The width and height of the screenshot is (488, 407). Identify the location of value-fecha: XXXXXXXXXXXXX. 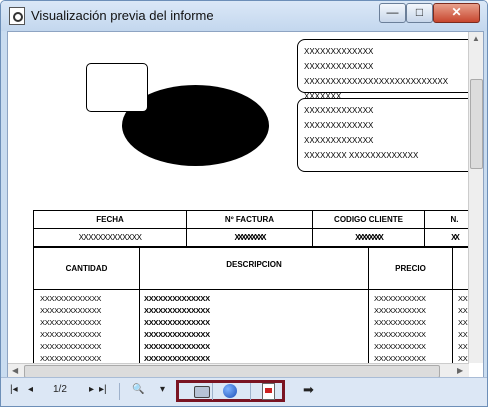
(110, 238).